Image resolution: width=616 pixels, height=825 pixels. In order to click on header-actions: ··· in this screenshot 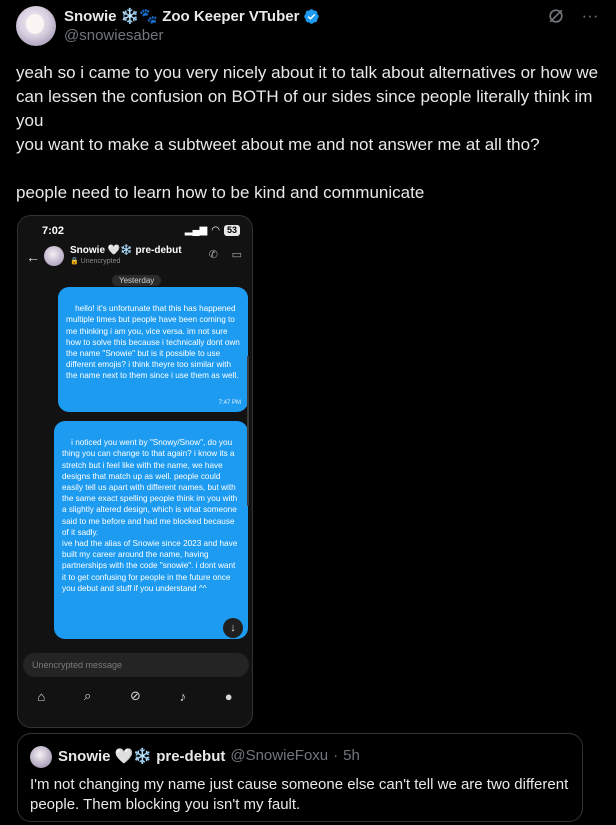, I will do `click(573, 16)`.